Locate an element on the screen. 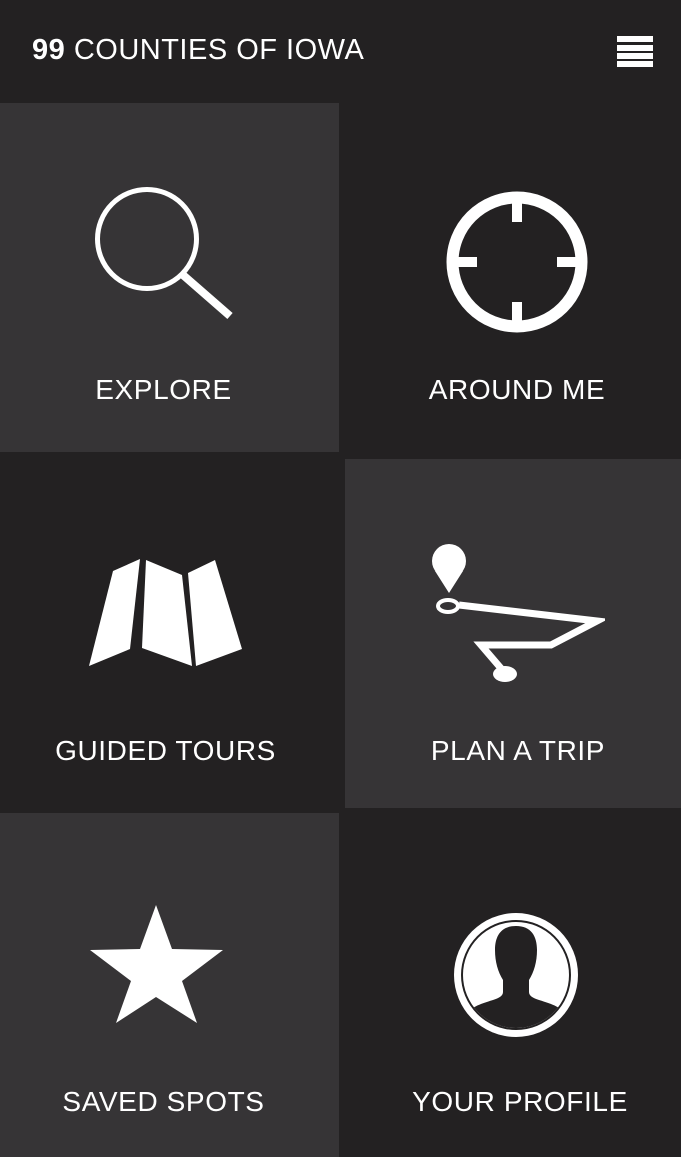  saved-spots-label: SAVED SPOTS is located at coordinates (163, 1101).